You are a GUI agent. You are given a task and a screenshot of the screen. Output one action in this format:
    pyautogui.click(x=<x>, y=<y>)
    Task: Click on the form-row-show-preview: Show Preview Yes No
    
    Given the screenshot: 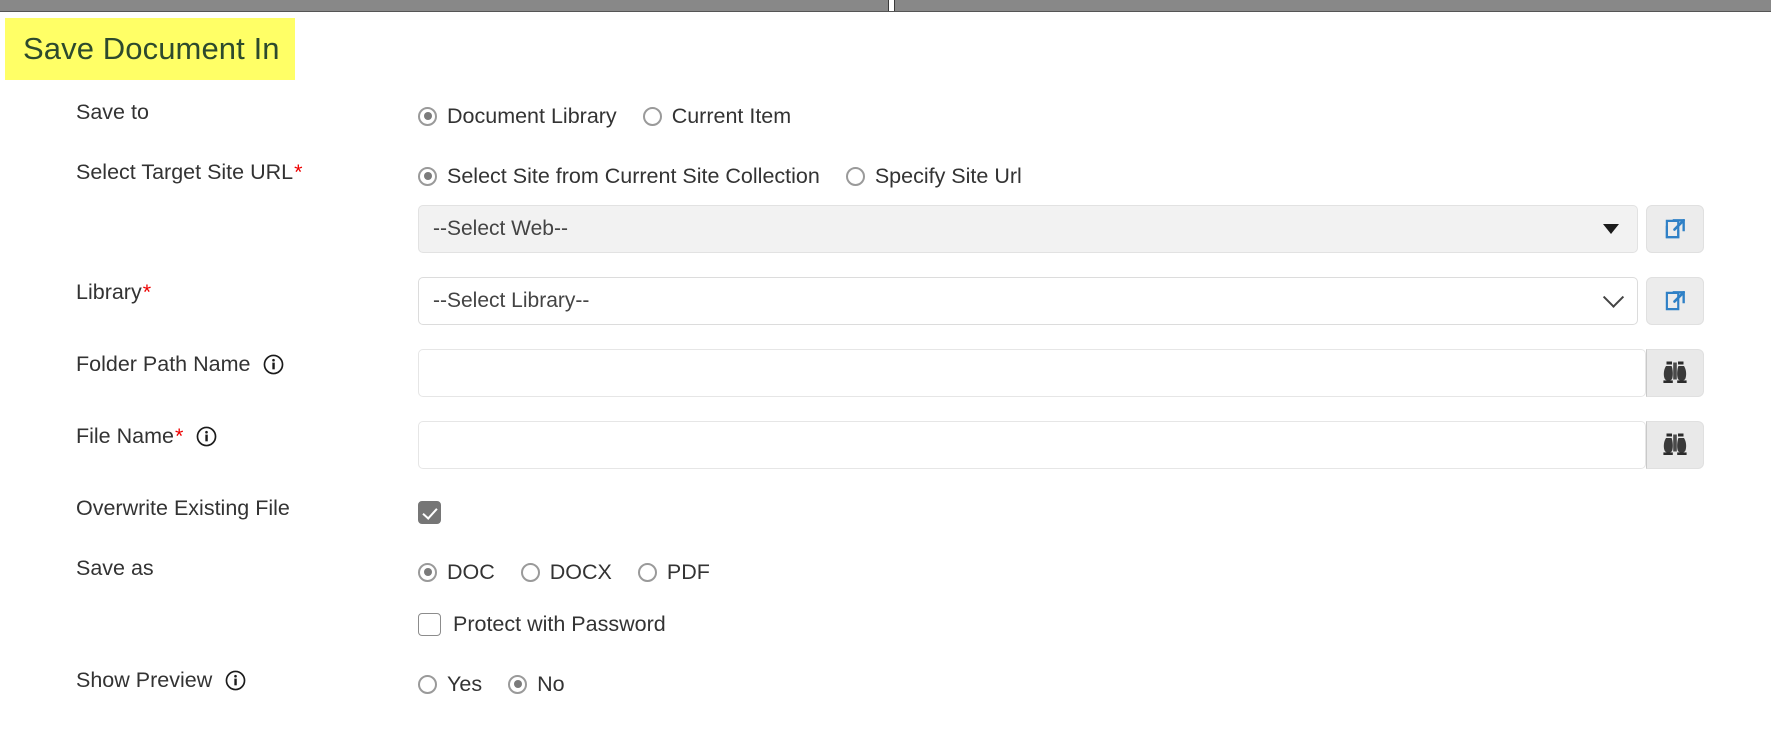 What is the action you would take?
    pyautogui.click(x=885, y=683)
    